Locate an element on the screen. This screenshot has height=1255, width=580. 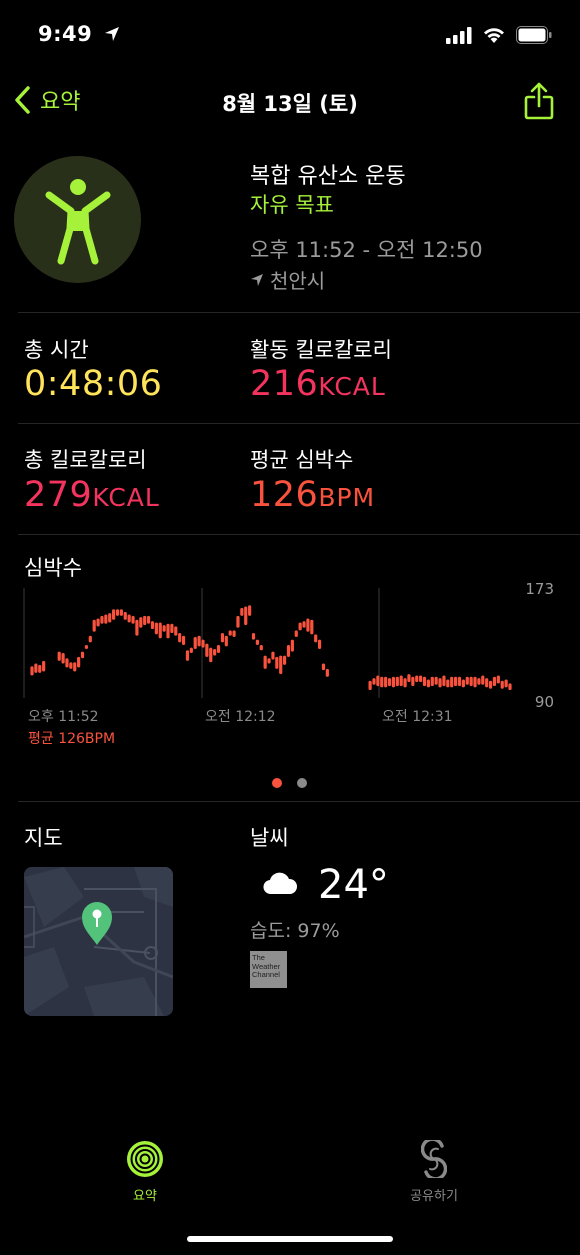
tab-summary: 요약 is located at coordinates (145, 1172).